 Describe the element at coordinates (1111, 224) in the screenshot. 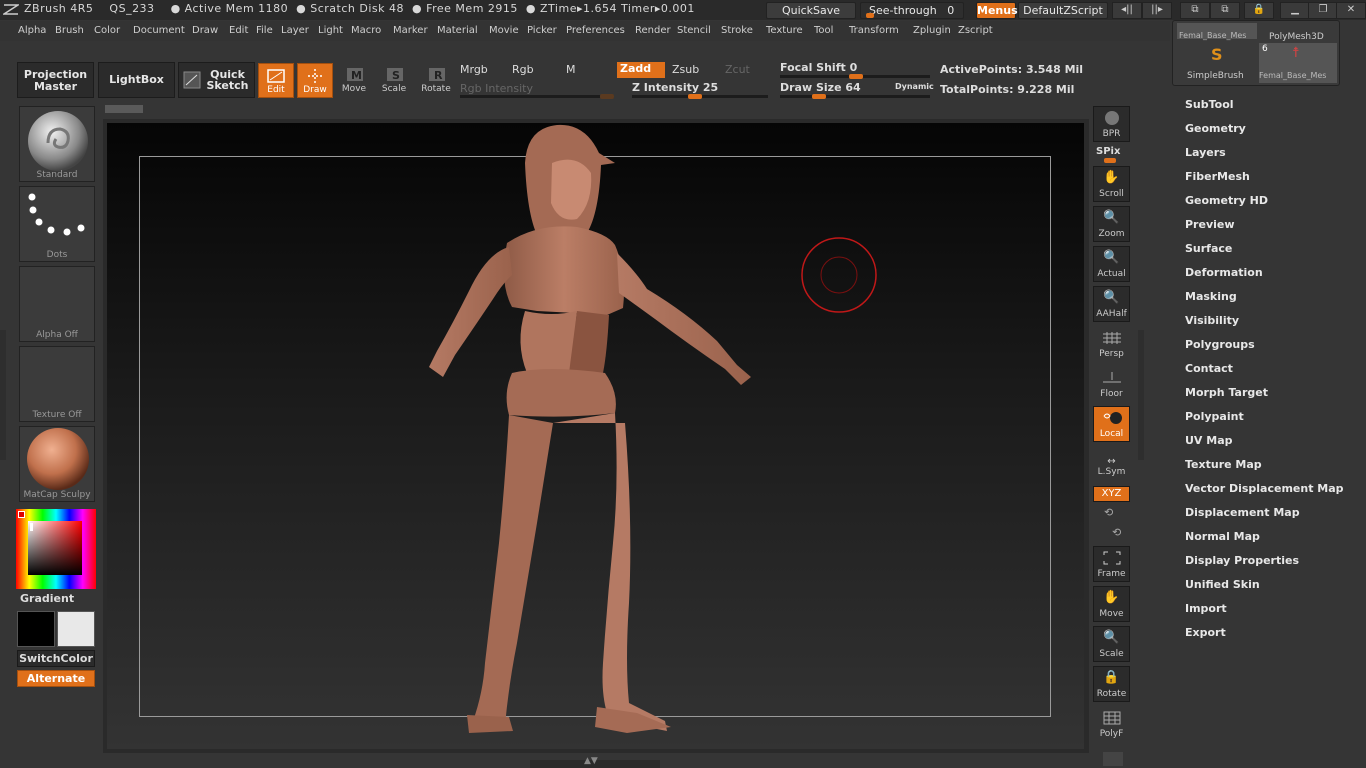

I see `zoom-button: 🔍 Zoom` at that location.